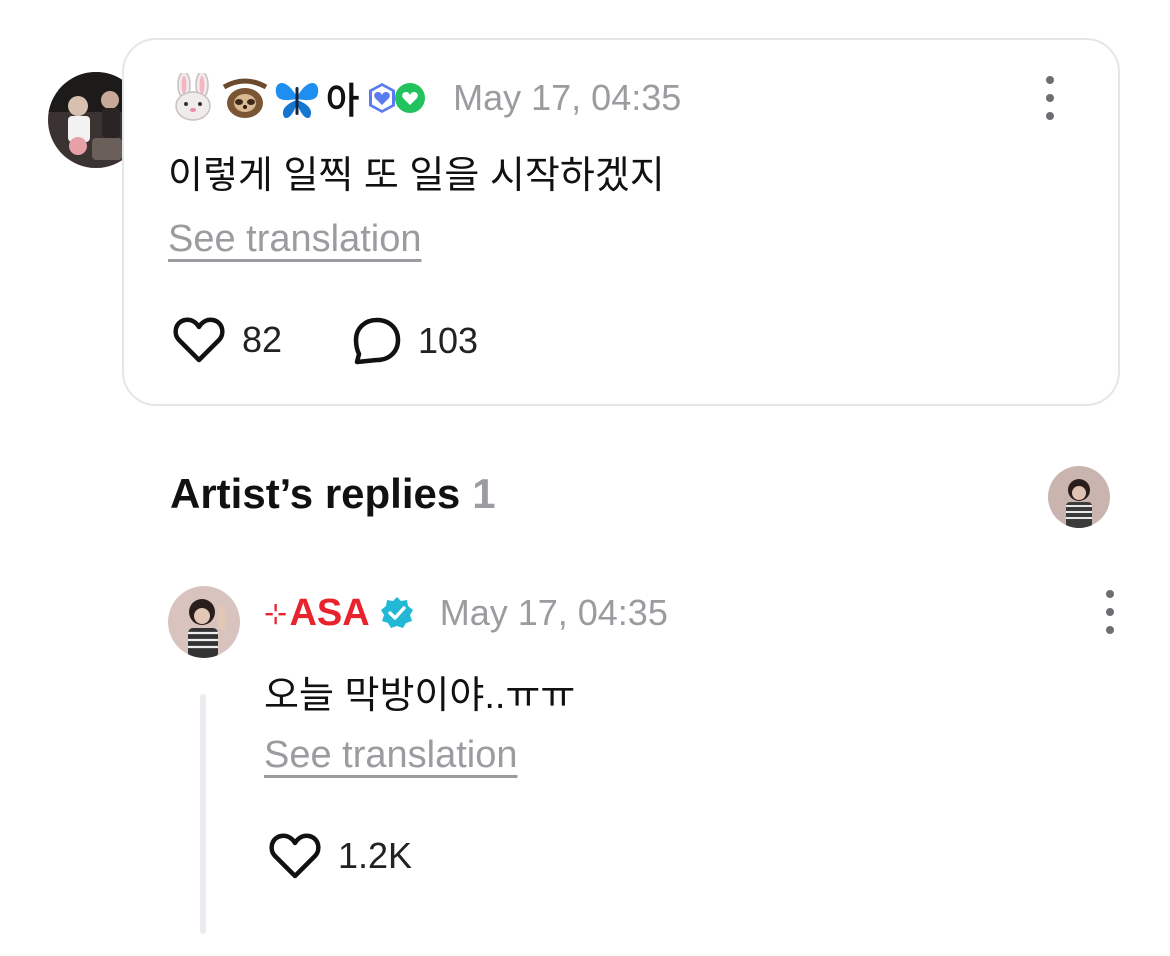  Describe the element at coordinates (553, 612) in the screenshot. I see `artist-reply-timestamp: May 17, 04:35` at that location.